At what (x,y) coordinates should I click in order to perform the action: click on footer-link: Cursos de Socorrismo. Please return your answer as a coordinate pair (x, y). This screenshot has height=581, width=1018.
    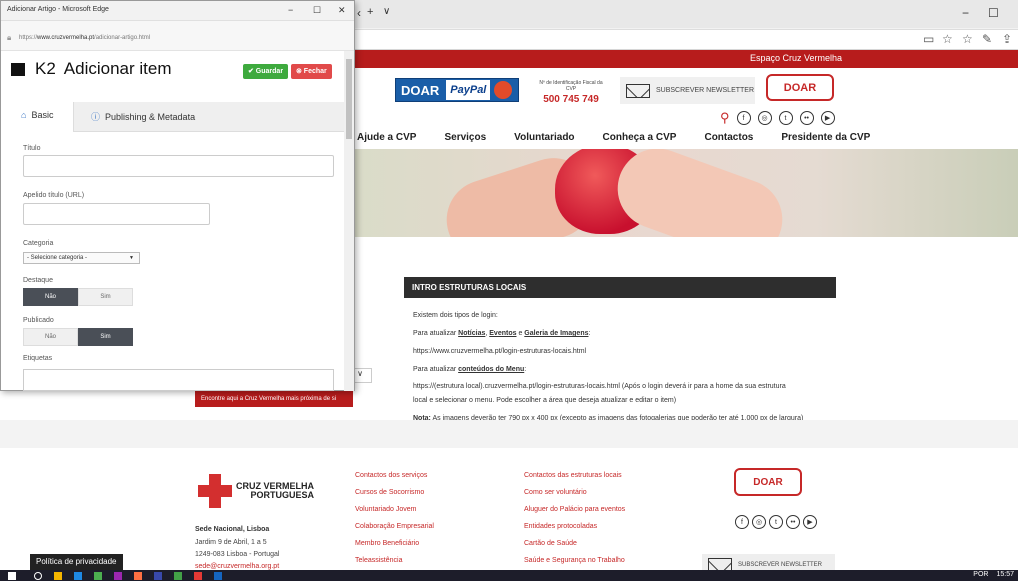
    Looking at the image, I should click on (389, 492).